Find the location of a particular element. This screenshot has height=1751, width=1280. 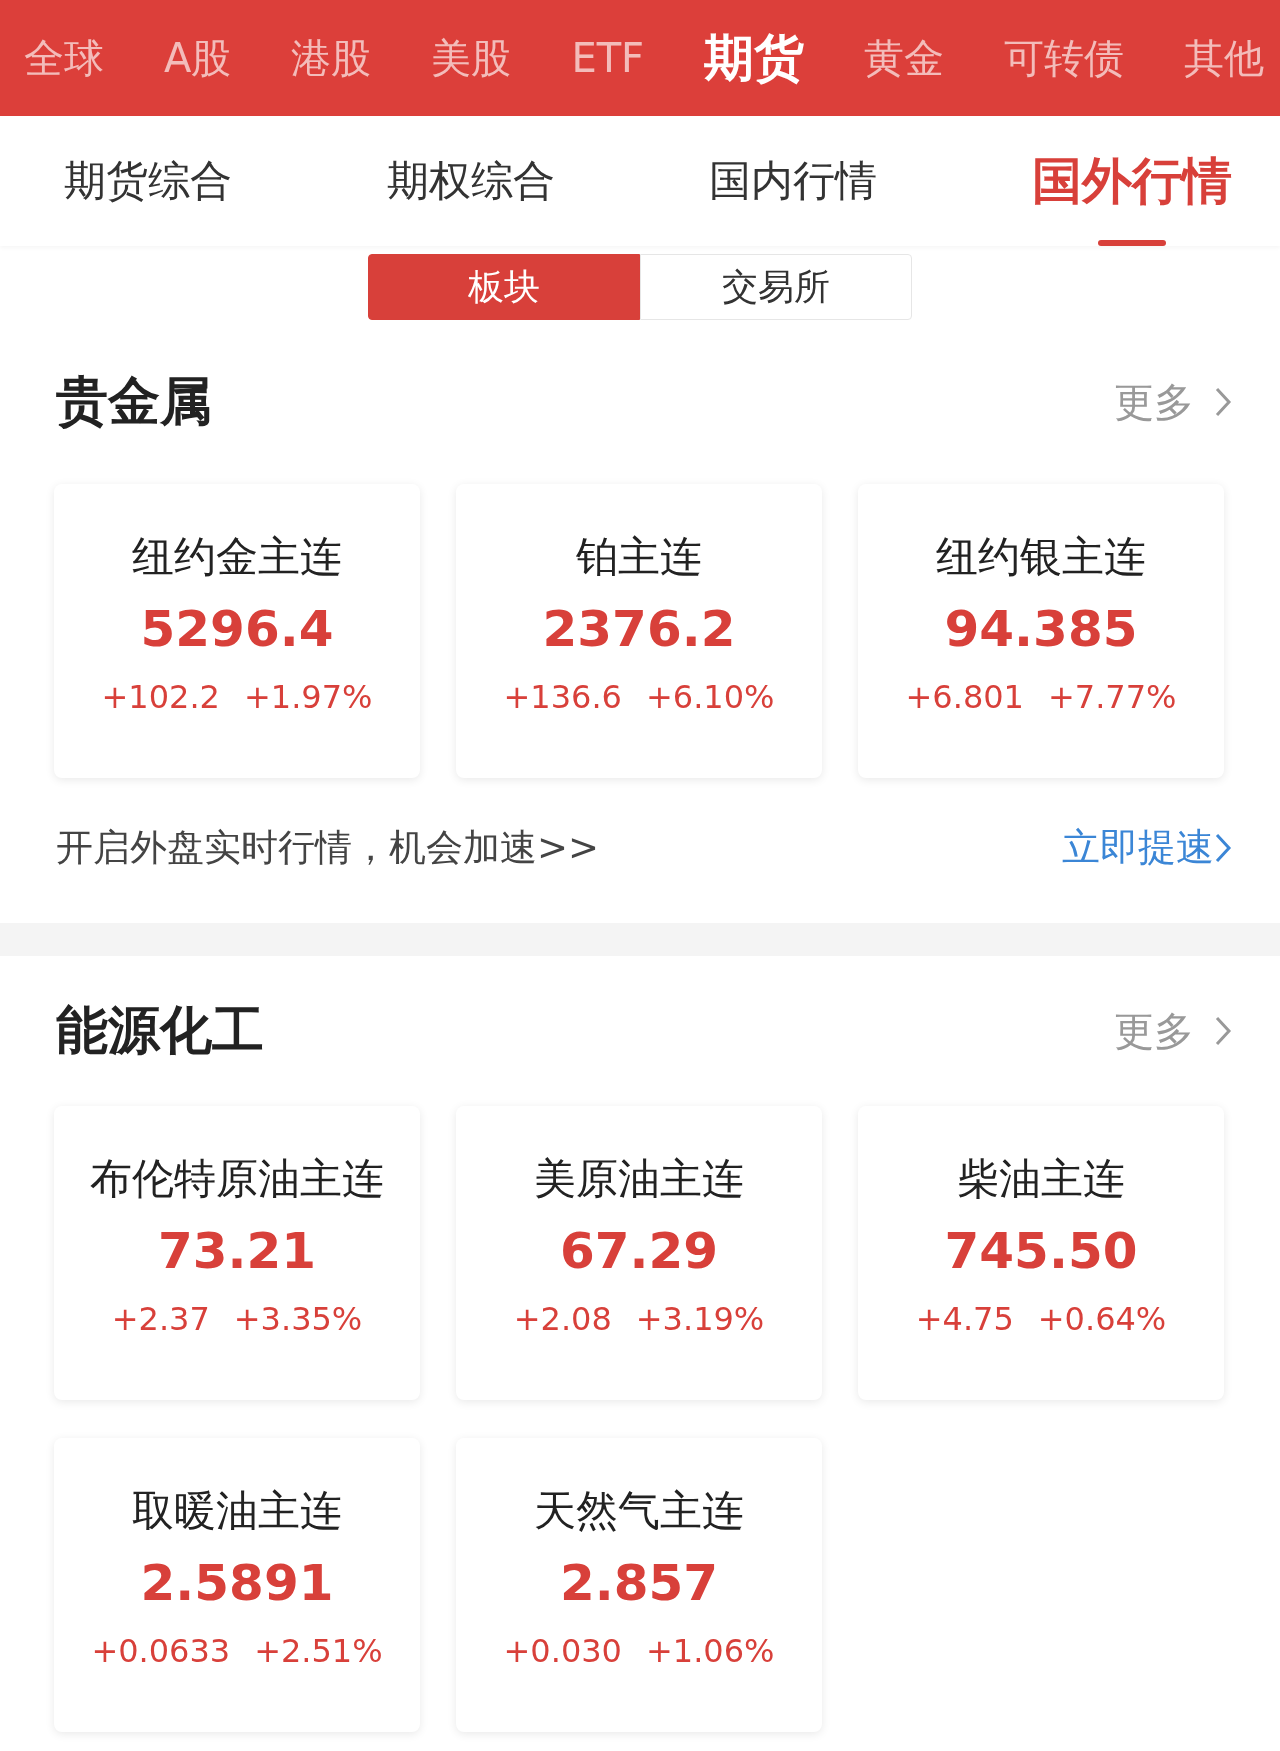

change-value: +2.08 is located at coordinates (562, 1319).